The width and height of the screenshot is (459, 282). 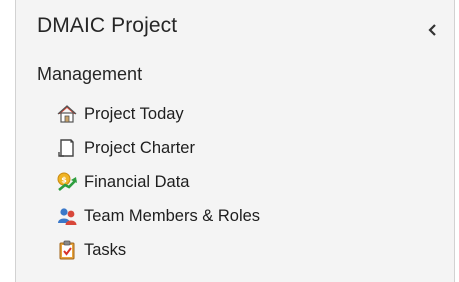 I want to click on nav-item-financial-data: $ Financial Data, so click(x=158, y=182).